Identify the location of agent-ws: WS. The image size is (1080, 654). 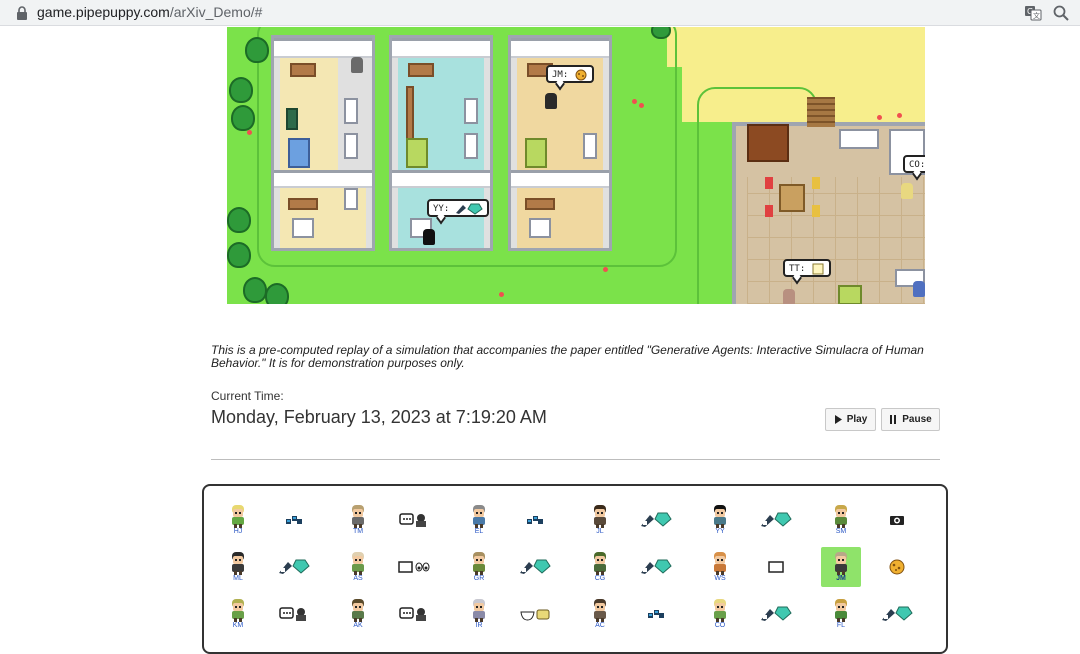
(720, 567).